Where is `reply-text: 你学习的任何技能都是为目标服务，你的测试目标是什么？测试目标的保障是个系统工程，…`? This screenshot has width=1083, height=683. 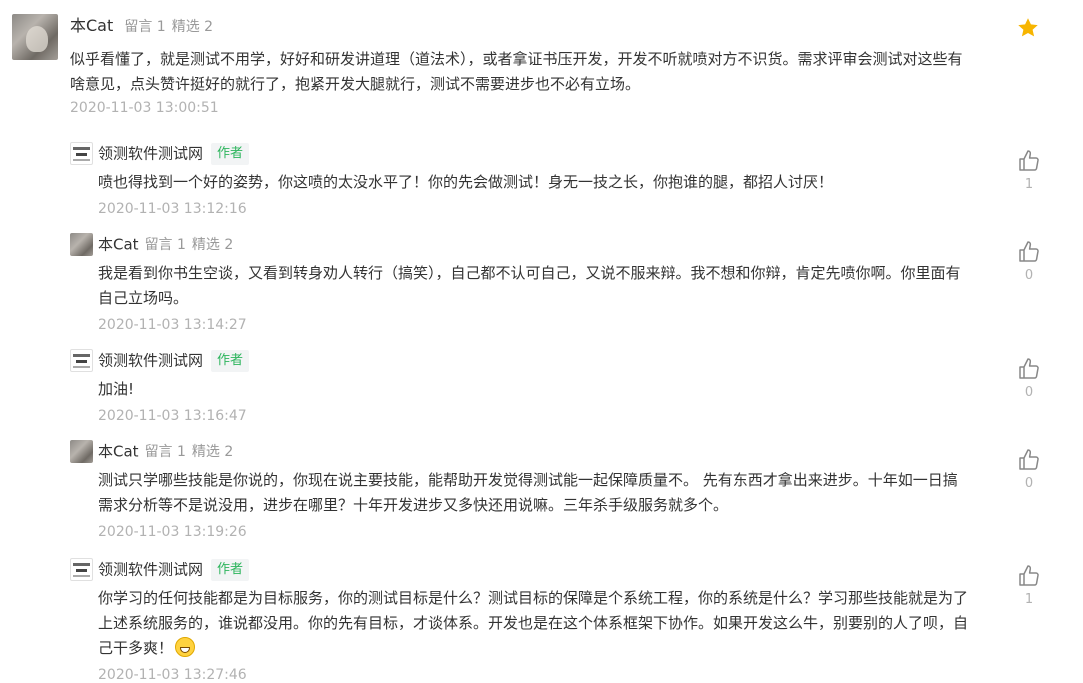
reply-text: 你学习的任何技能都是为目标服务，你的测试目标是什么？测试目标的保障是个系统工程，… is located at coordinates (534, 623).